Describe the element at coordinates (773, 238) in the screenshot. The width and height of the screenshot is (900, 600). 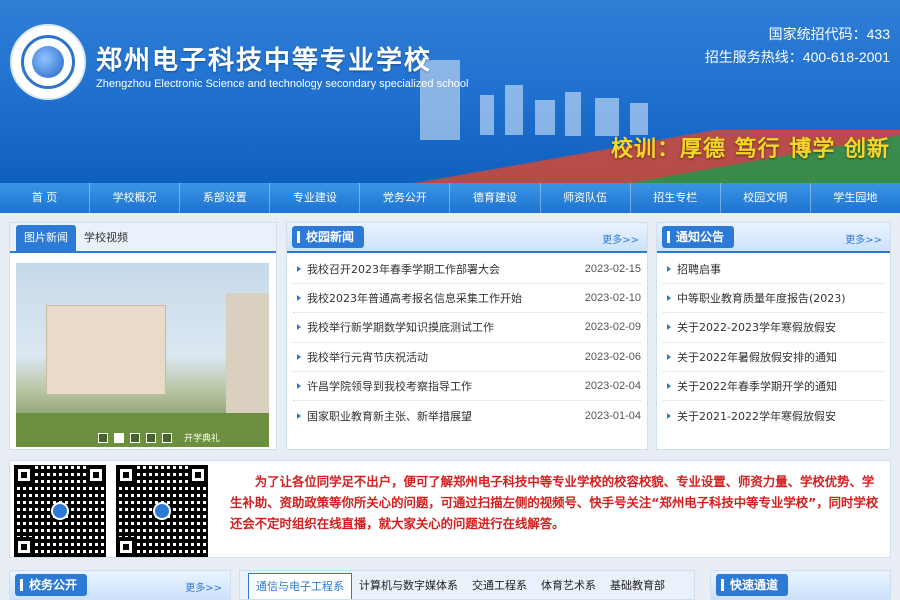
I see `notice-header: 通知公告 更多>>` at that location.